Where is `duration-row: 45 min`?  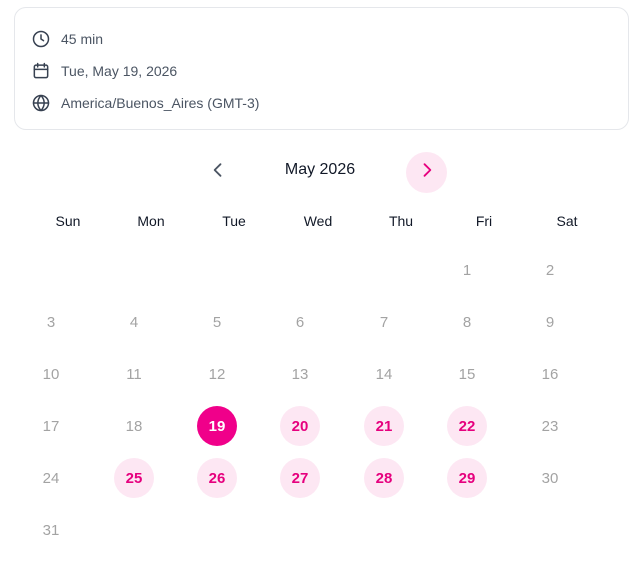 duration-row: 45 min is located at coordinates (67, 39).